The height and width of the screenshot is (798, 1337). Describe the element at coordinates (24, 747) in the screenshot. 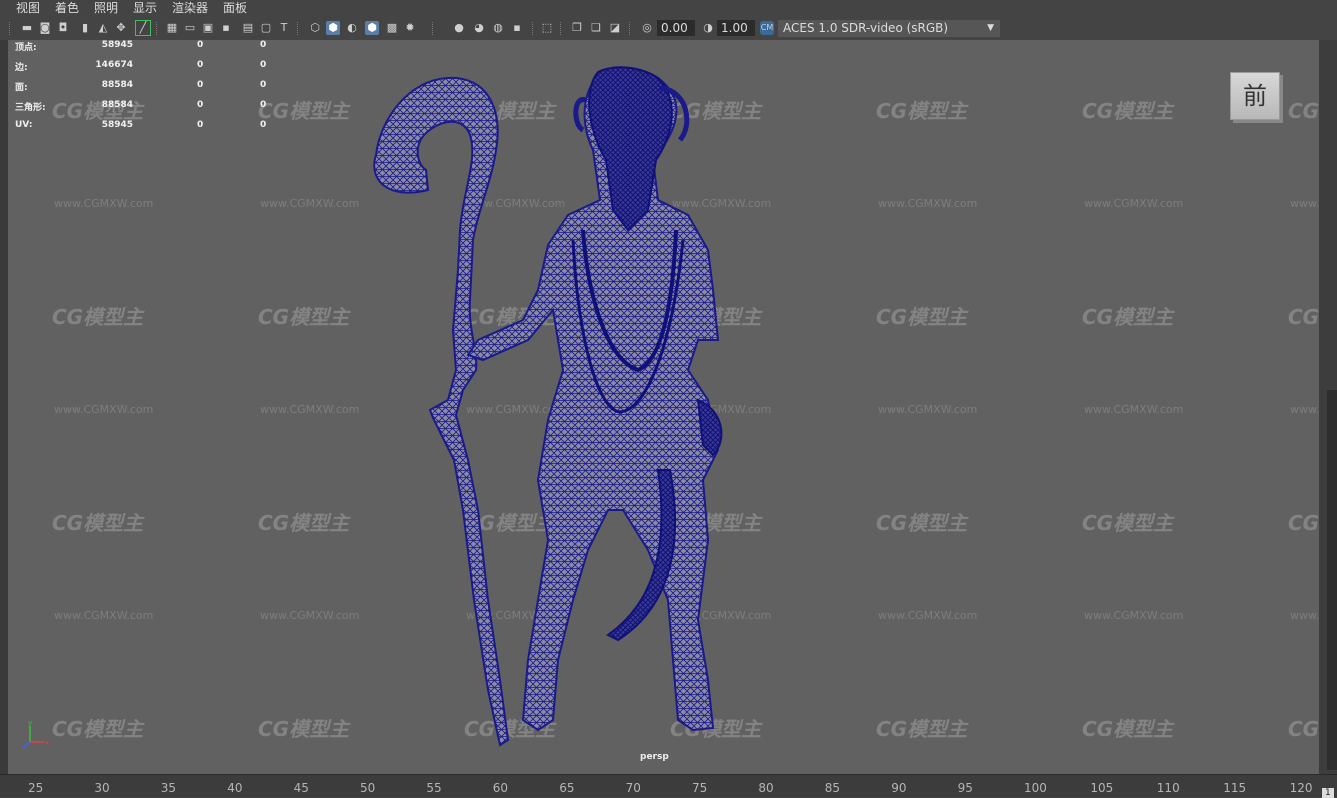

I see `axis-z-label: z` at that location.